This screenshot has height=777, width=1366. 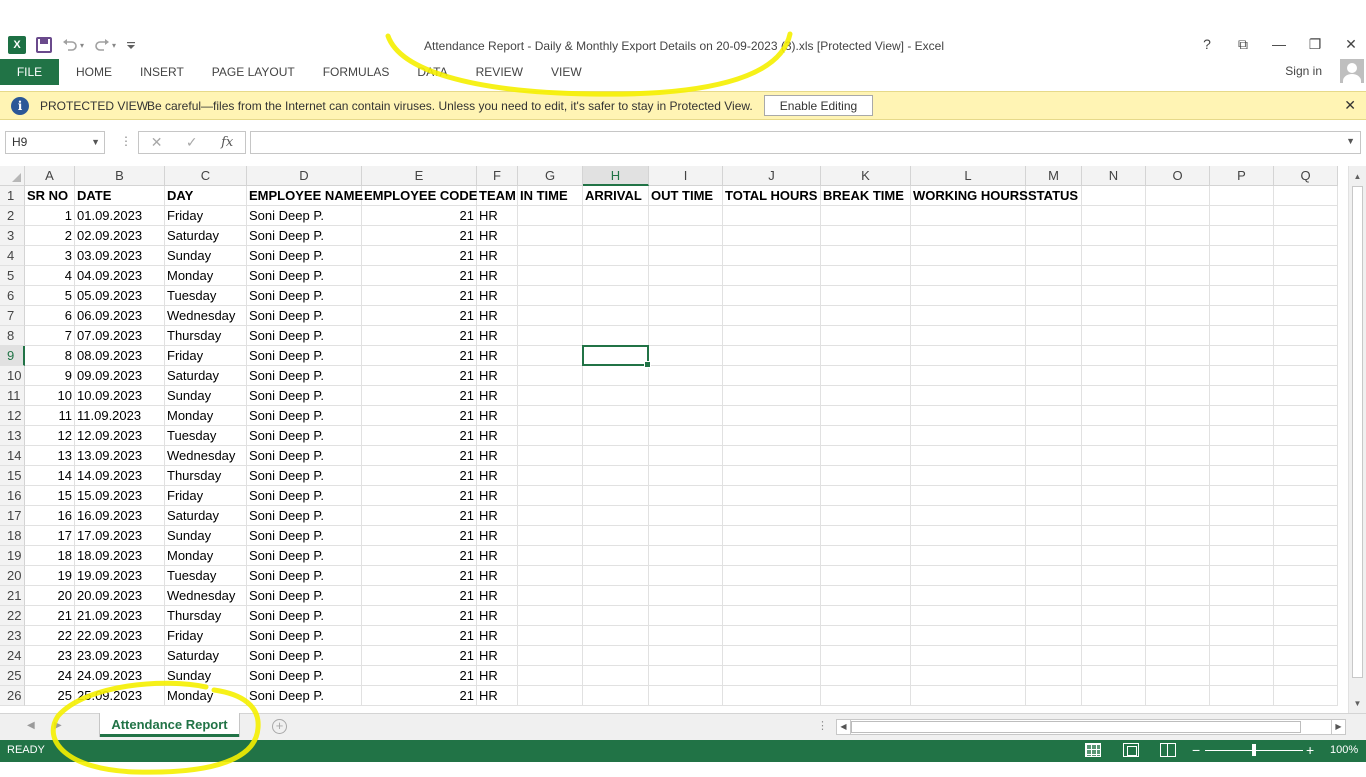 What do you see at coordinates (818, 105) in the screenshot?
I see `enable-editing-button: Enable Editing` at bounding box center [818, 105].